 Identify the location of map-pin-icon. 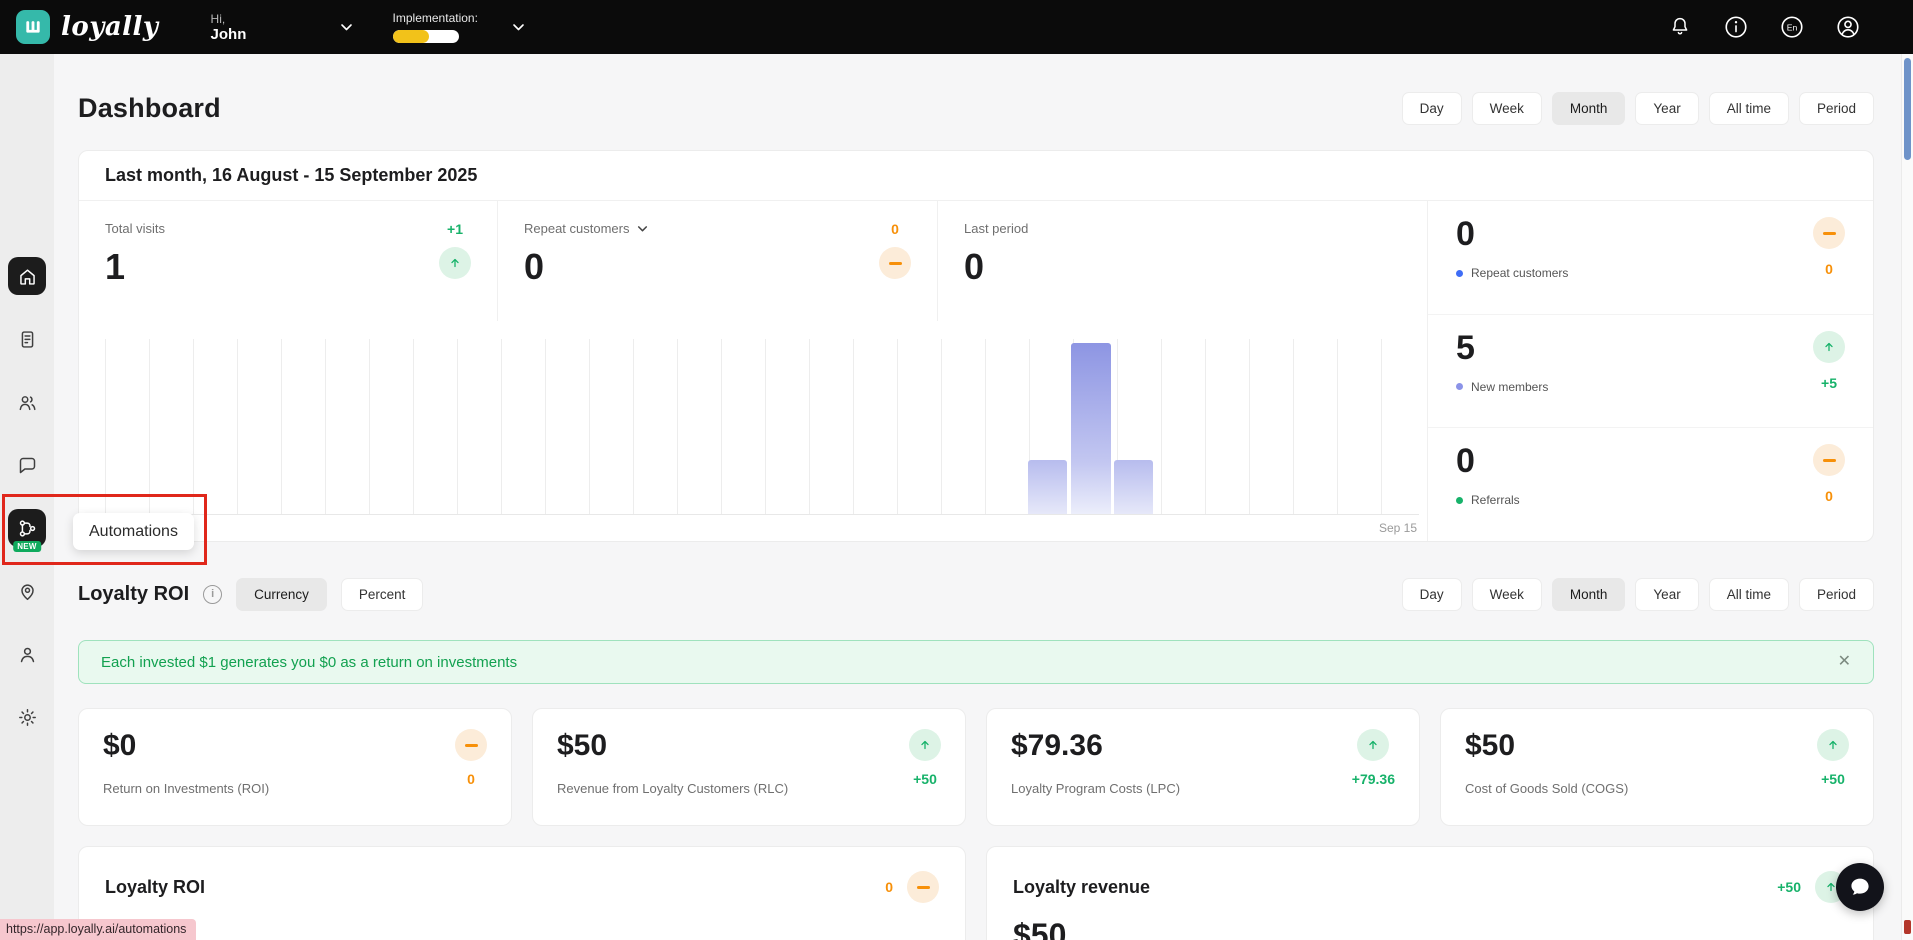
(27, 591).